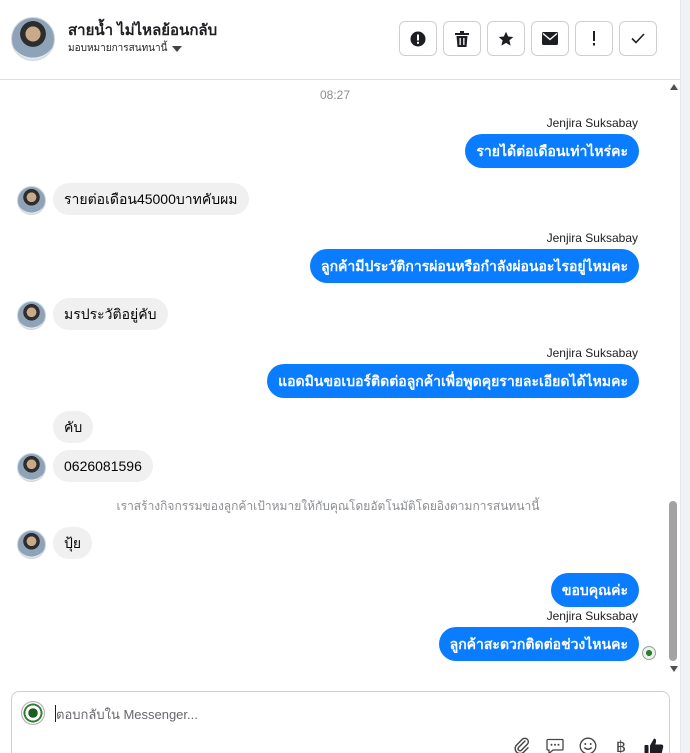  I want to click on baht-icon: ฿, so click(621, 744).